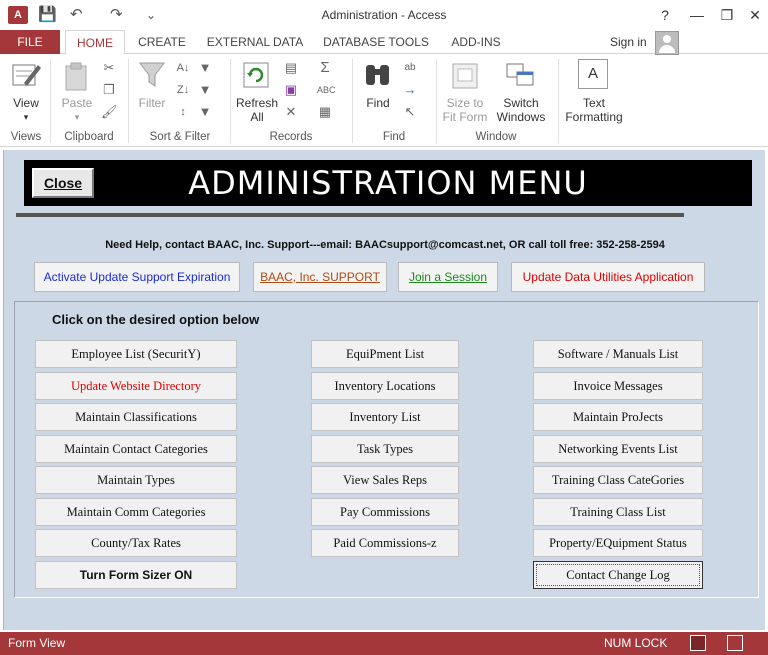 The image size is (768, 655). I want to click on replace-icon: ab, so click(410, 68).